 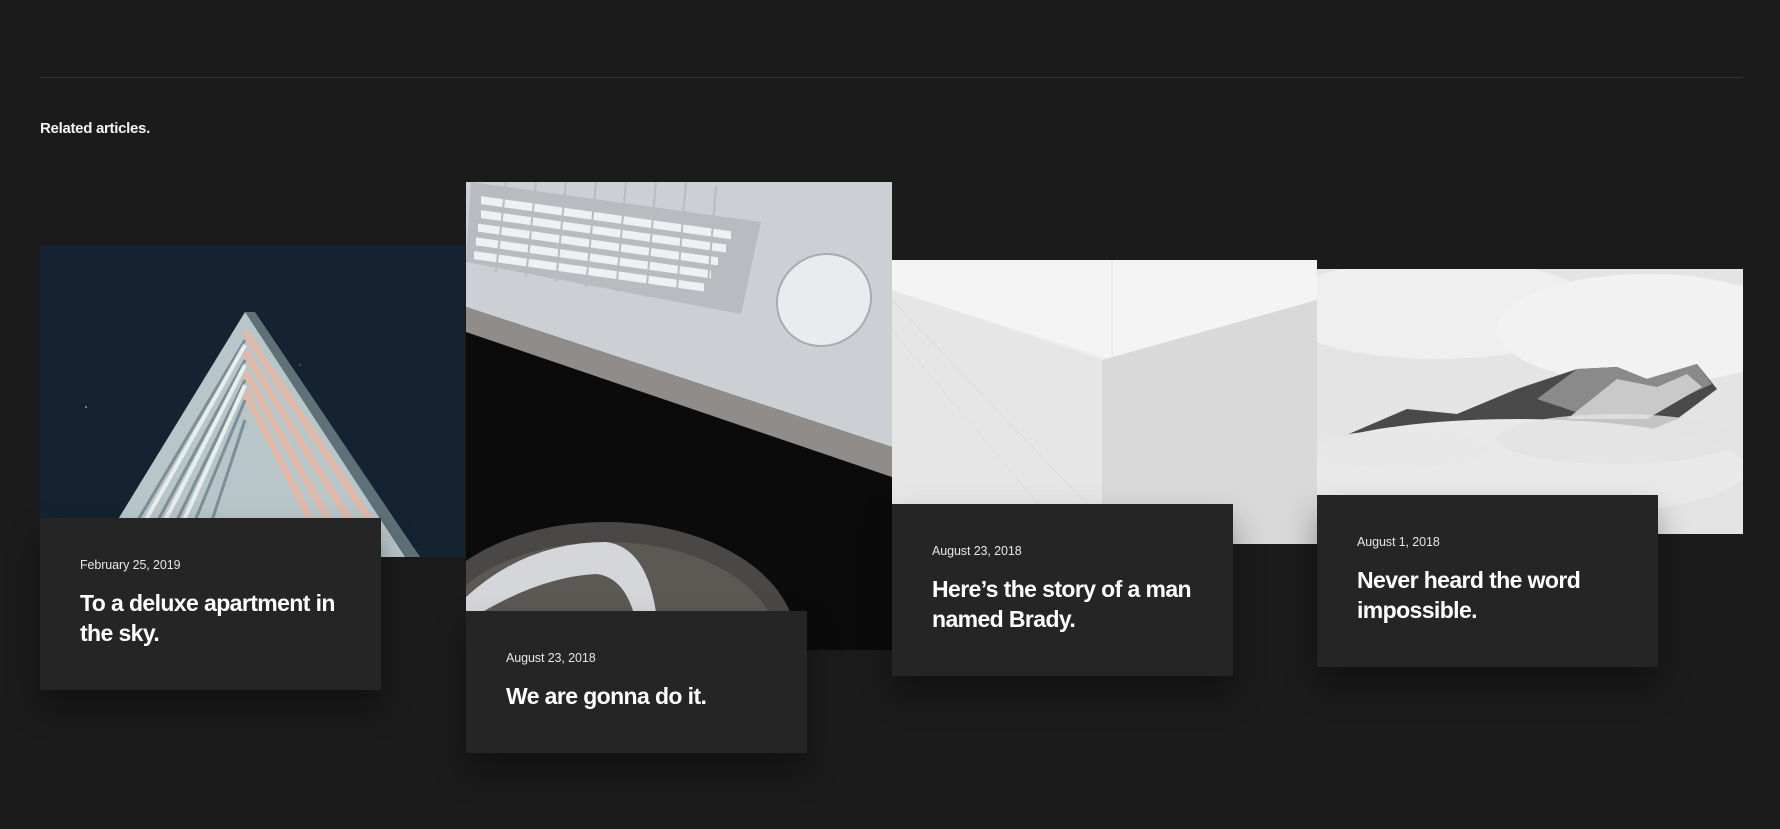 What do you see at coordinates (1398, 542) in the screenshot?
I see `article-date: August 1, 2018` at bounding box center [1398, 542].